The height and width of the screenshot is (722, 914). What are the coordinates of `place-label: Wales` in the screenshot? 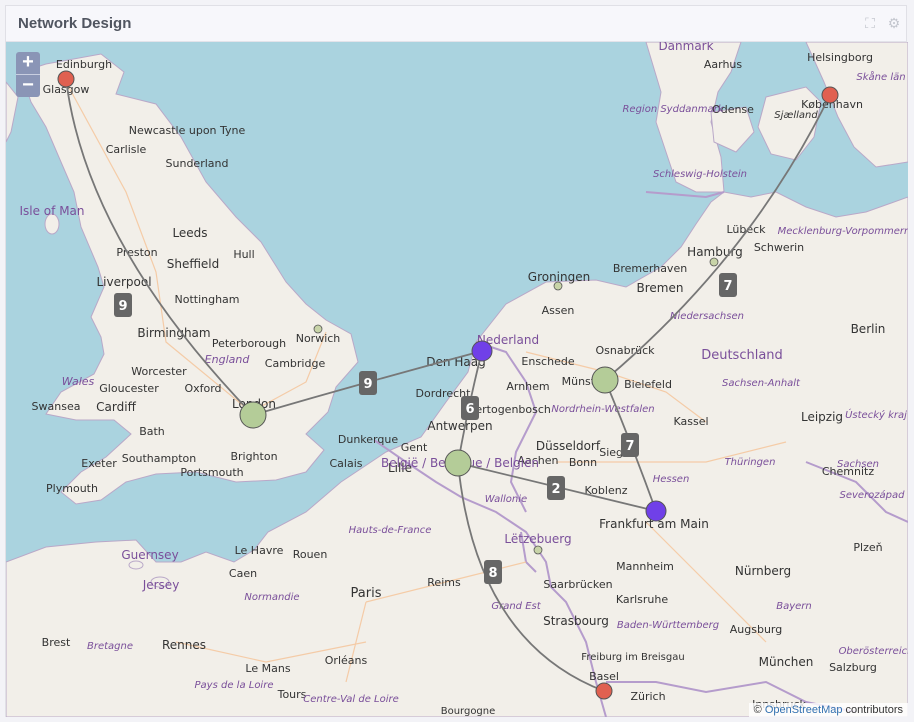 It's located at (78, 381).